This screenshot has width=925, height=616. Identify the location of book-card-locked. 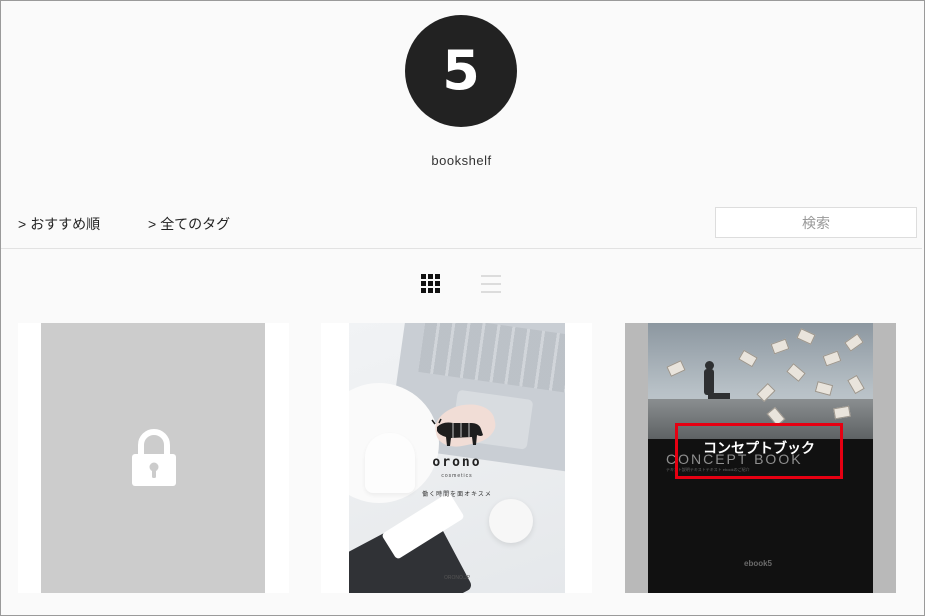
(153, 458).